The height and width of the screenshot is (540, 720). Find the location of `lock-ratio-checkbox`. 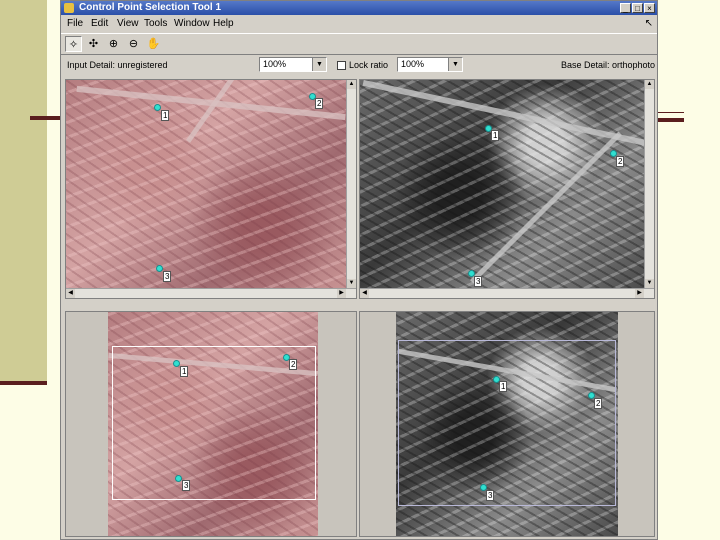

lock-ratio-checkbox is located at coordinates (341, 65).